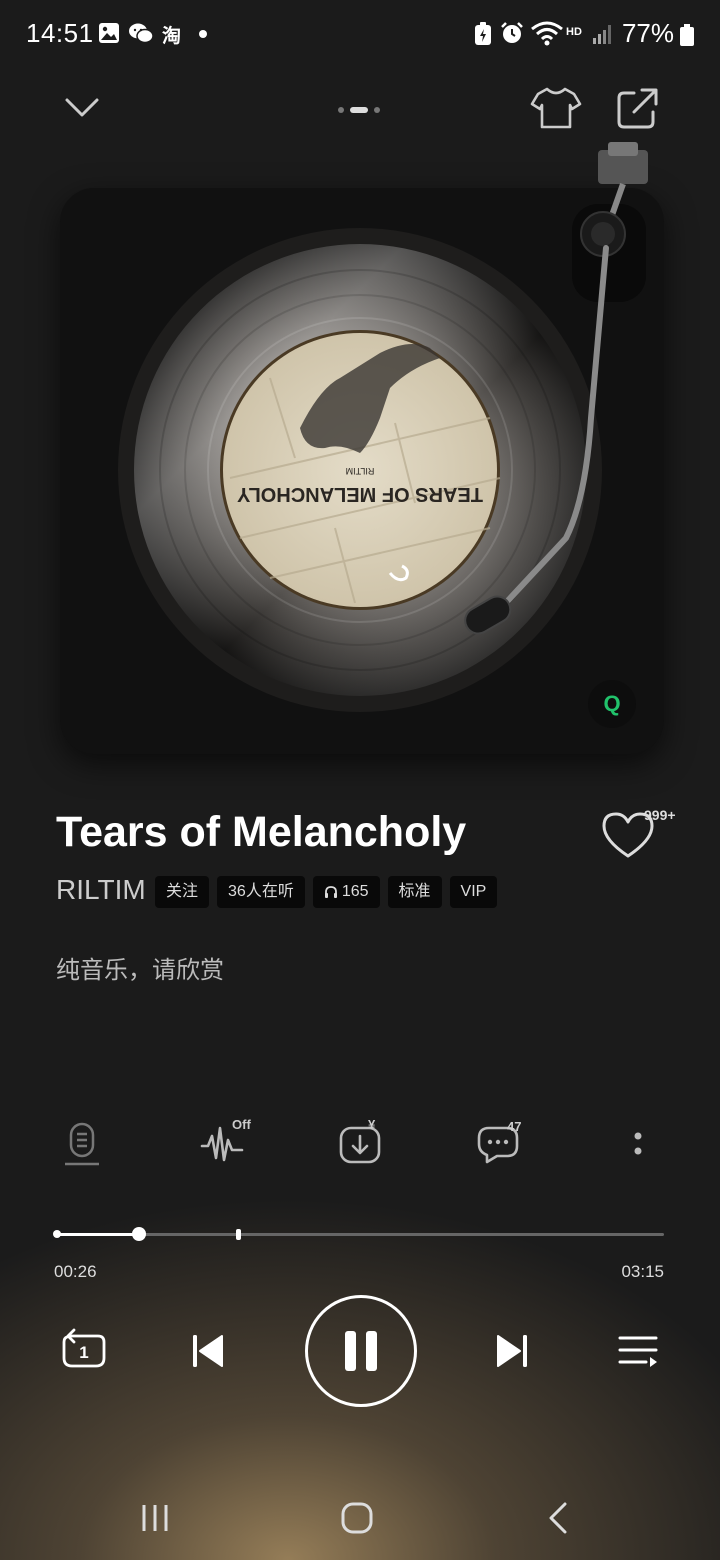  Describe the element at coordinates (261, 832) in the screenshot. I see `song-title: Tears of Melancholy` at that location.